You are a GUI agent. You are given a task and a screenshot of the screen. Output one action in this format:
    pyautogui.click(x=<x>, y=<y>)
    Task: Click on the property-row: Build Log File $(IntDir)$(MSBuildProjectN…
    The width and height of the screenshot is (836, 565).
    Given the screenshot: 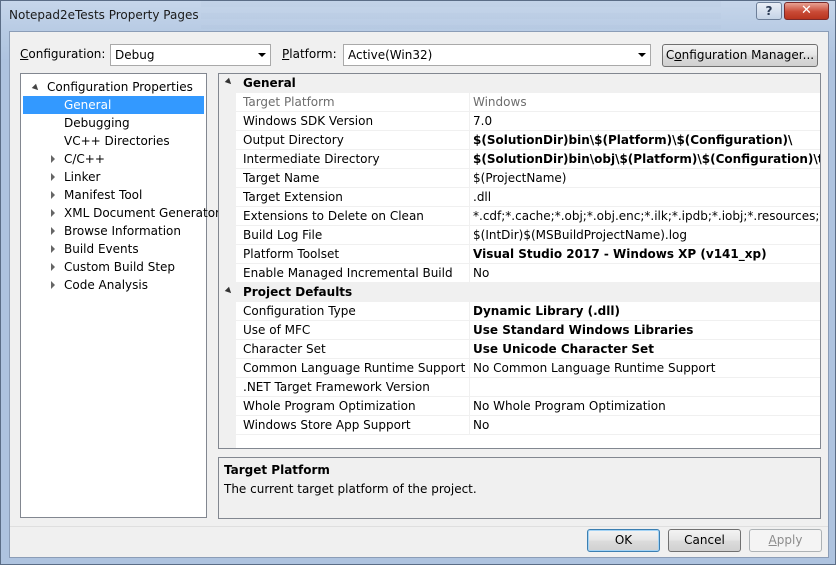 What is the action you would take?
    pyautogui.click(x=528, y=235)
    